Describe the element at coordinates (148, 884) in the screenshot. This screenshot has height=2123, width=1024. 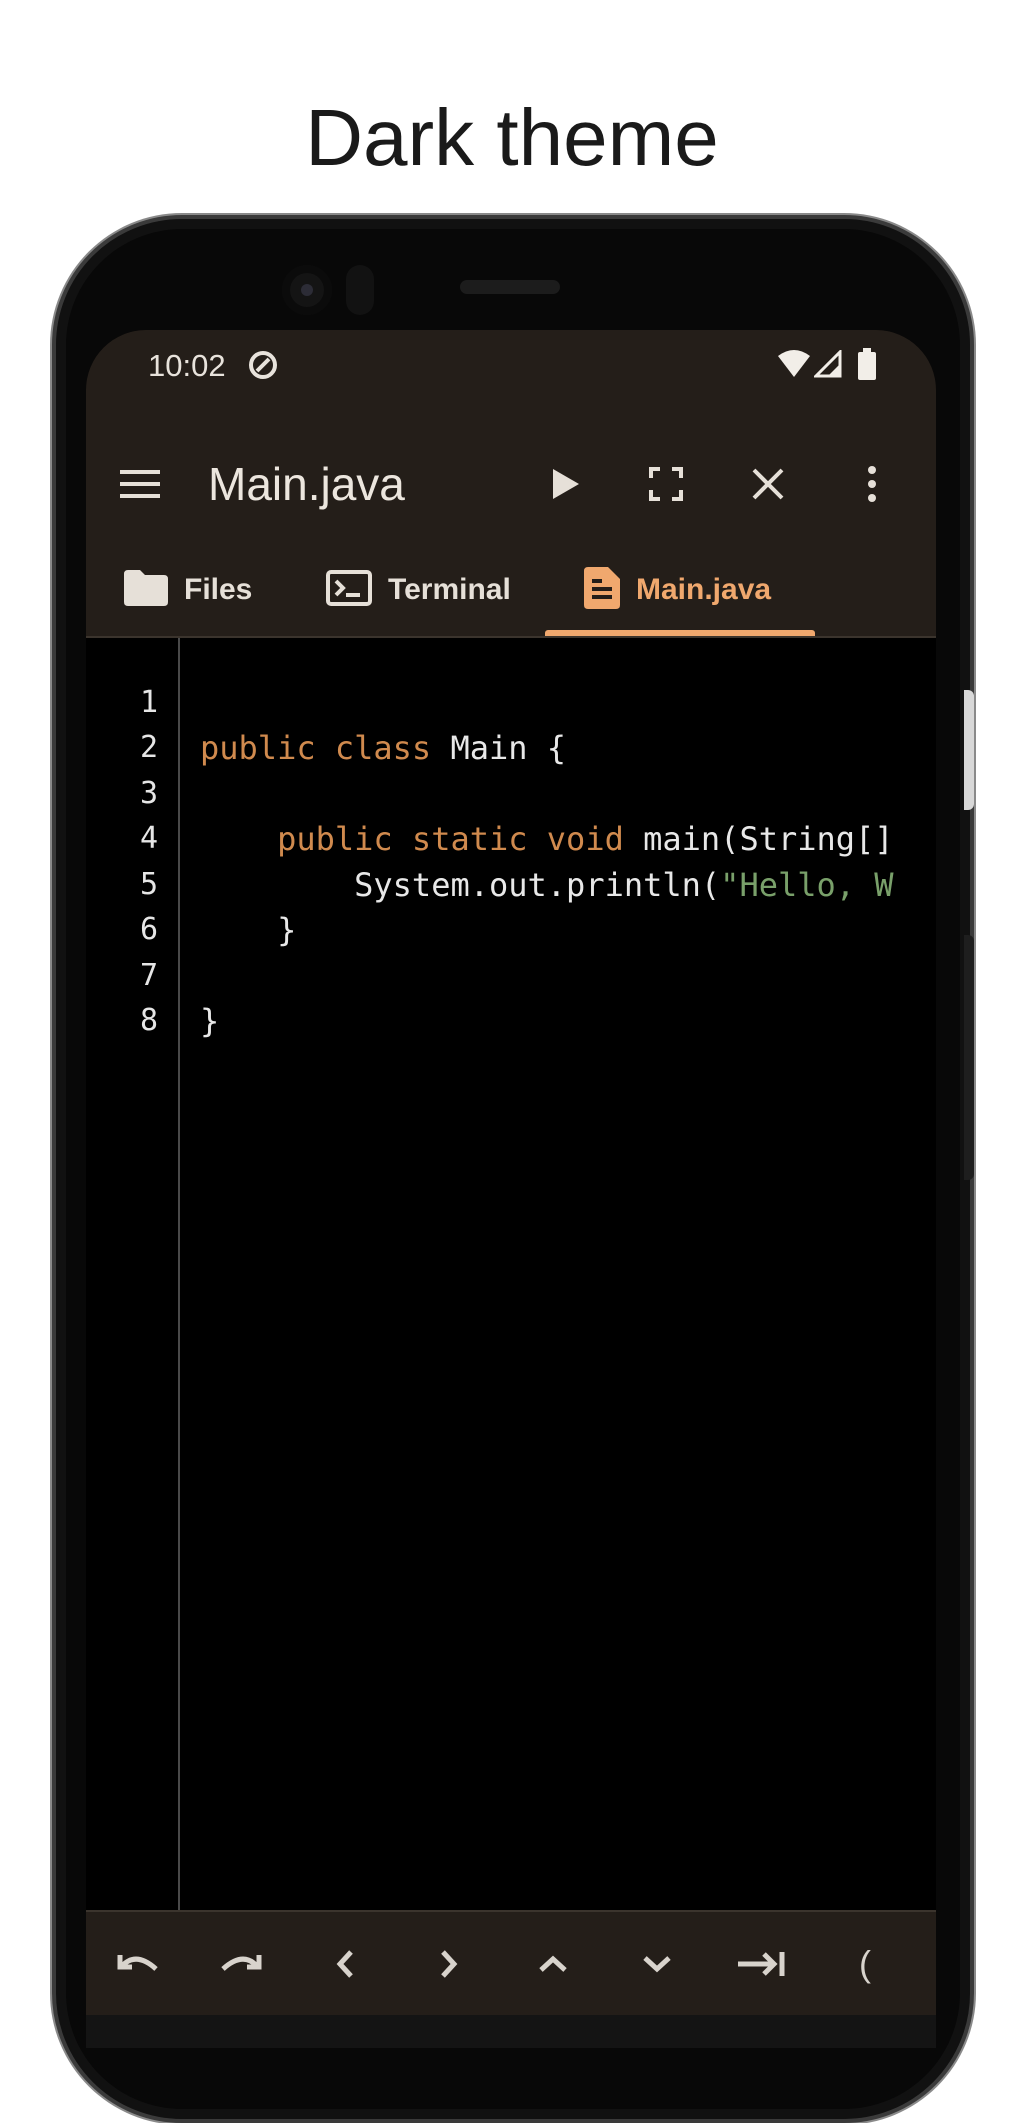
I see `line-number: 5` at that location.